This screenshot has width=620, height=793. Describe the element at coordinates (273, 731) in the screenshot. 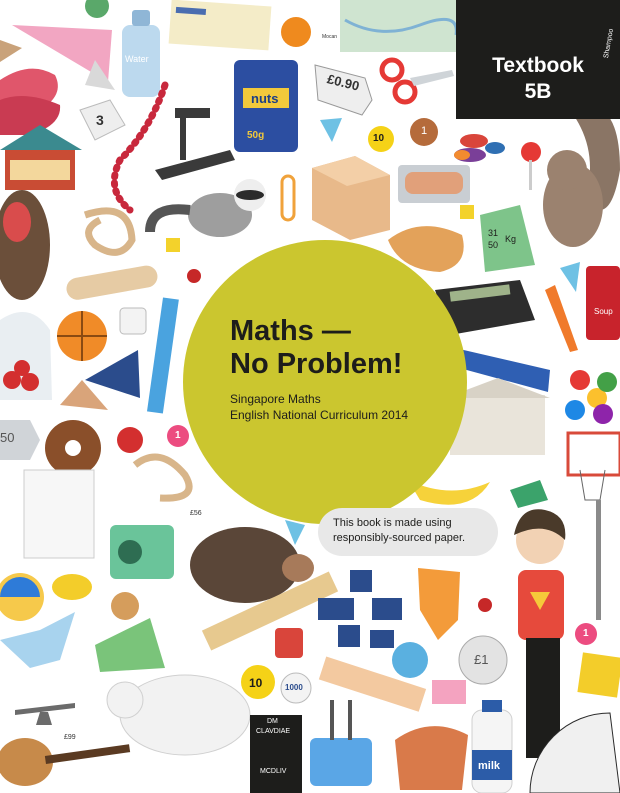

I see `book-title-line2: CLAVDIAE` at that location.